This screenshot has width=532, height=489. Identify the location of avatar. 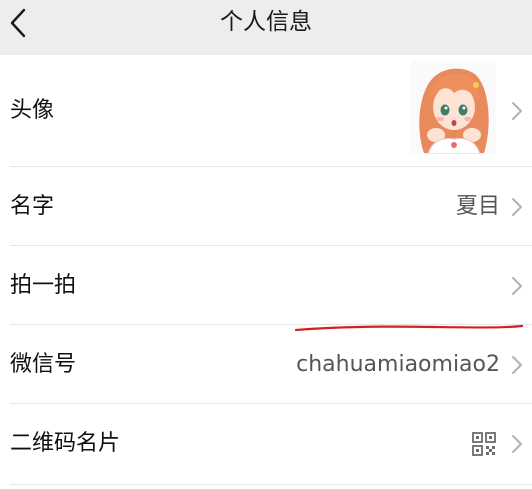
(453, 107).